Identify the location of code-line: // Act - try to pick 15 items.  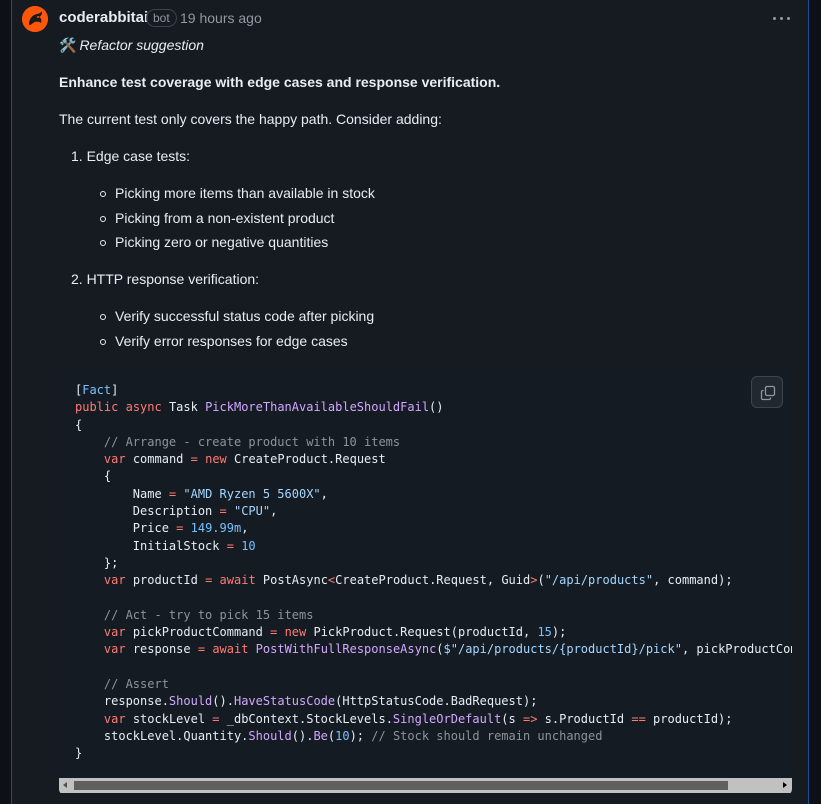
(208, 614).